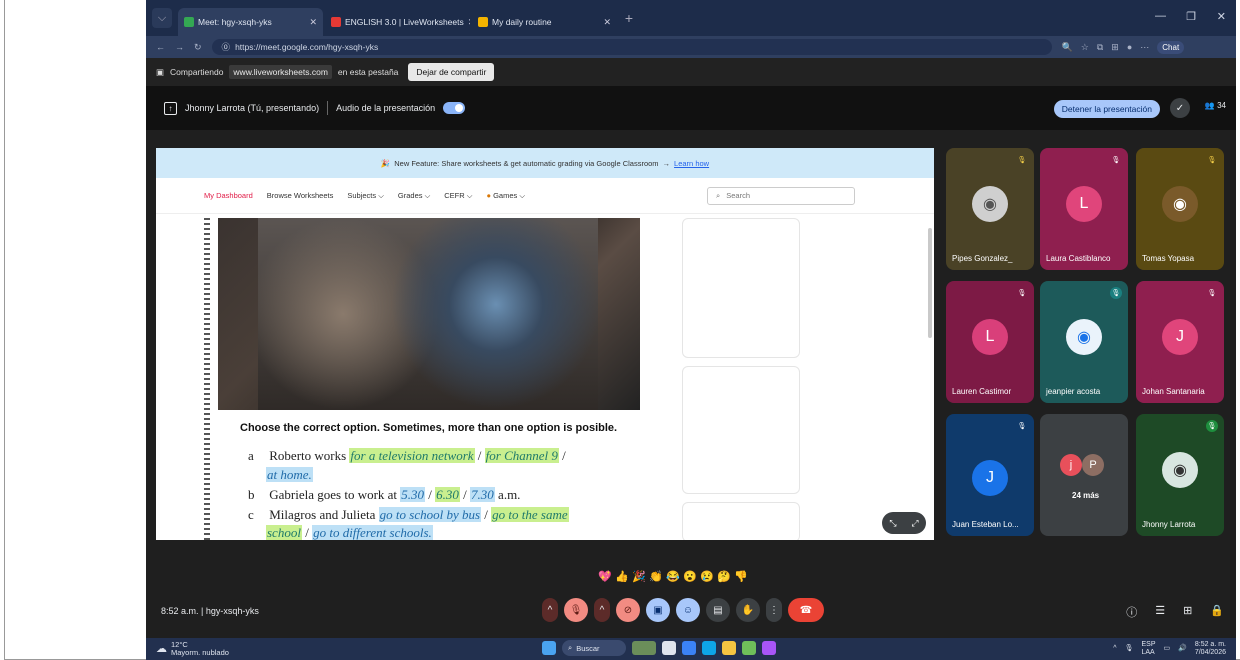 The width and height of the screenshot is (1240, 660). Describe the element at coordinates (1171, 47) in the screenshot. I see `copilot-chat-button: Chat` at that location.